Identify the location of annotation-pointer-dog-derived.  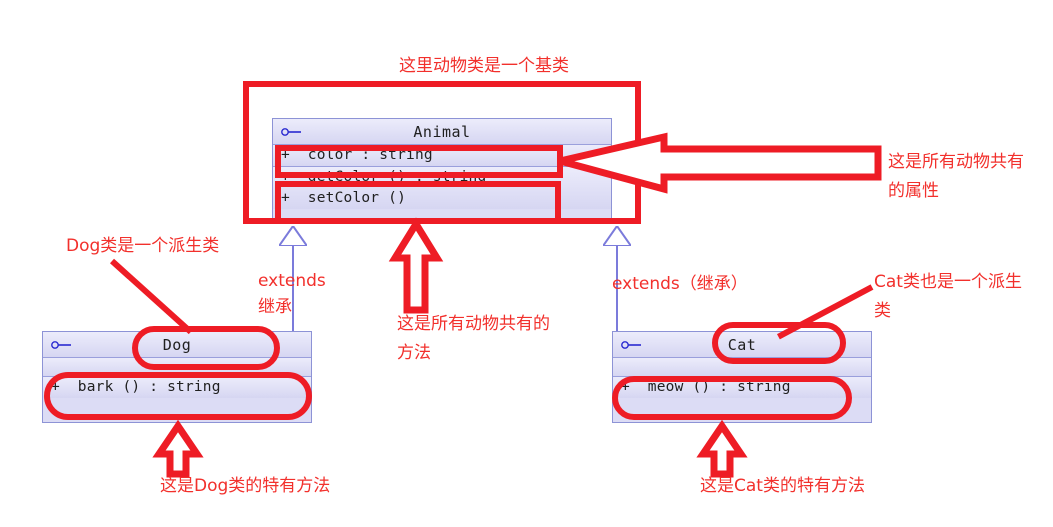
(151, 296).